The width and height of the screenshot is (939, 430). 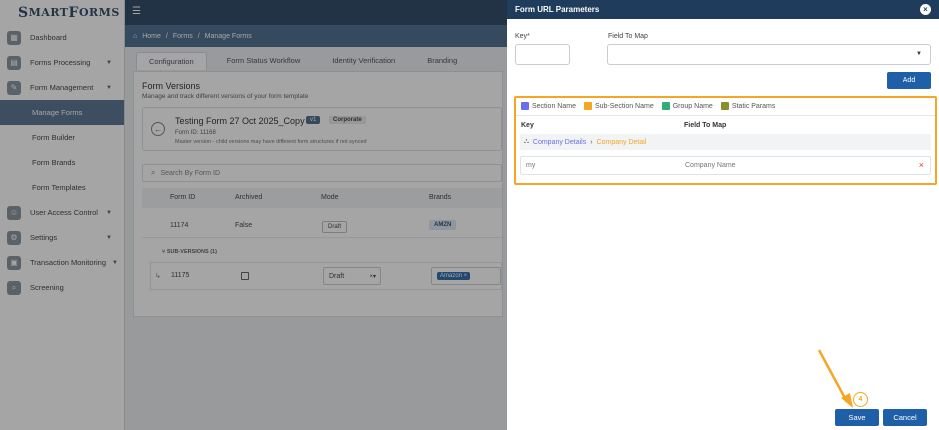 I want to click on mapping-row: my Company Name ×, so click(x=725, y=165).